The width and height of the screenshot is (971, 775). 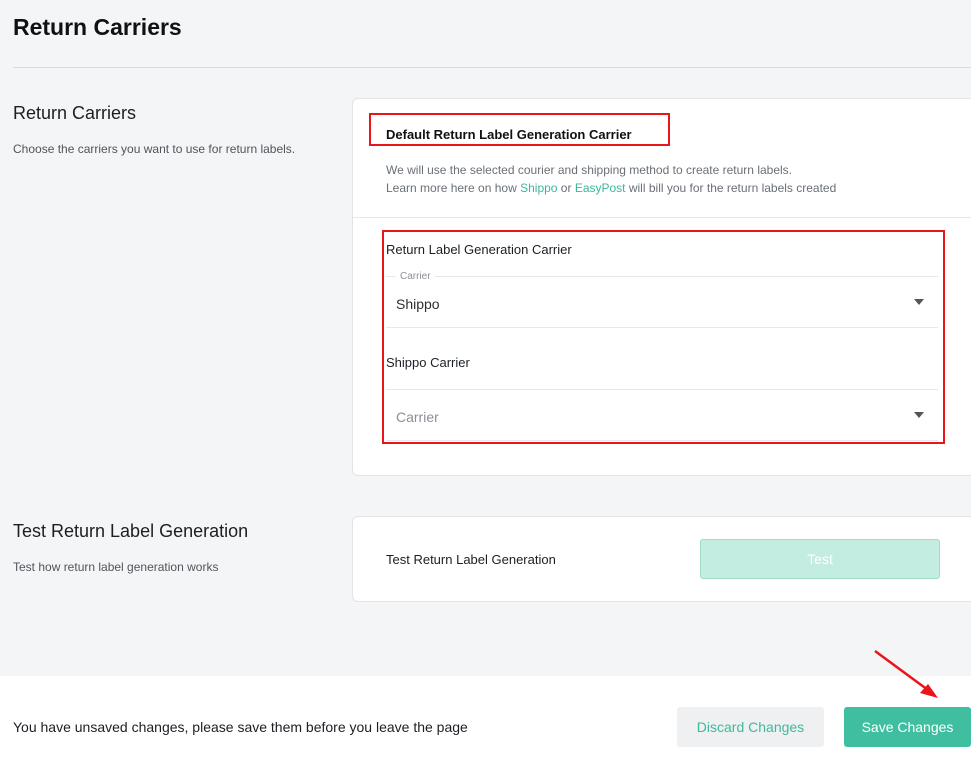 I want to click on description-or: or, so click(x=566, y=188).